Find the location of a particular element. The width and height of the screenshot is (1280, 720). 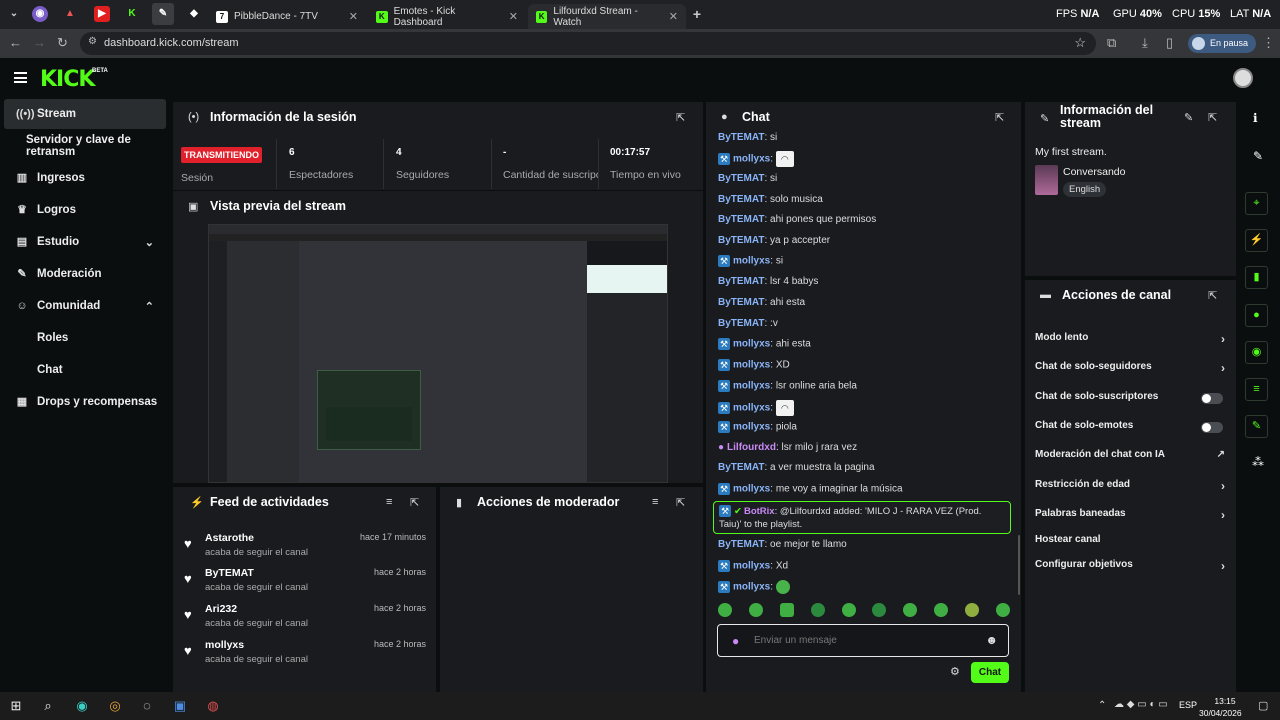

action-age-restriction: Restricción de edad › is located at coordinates (1130, 487).